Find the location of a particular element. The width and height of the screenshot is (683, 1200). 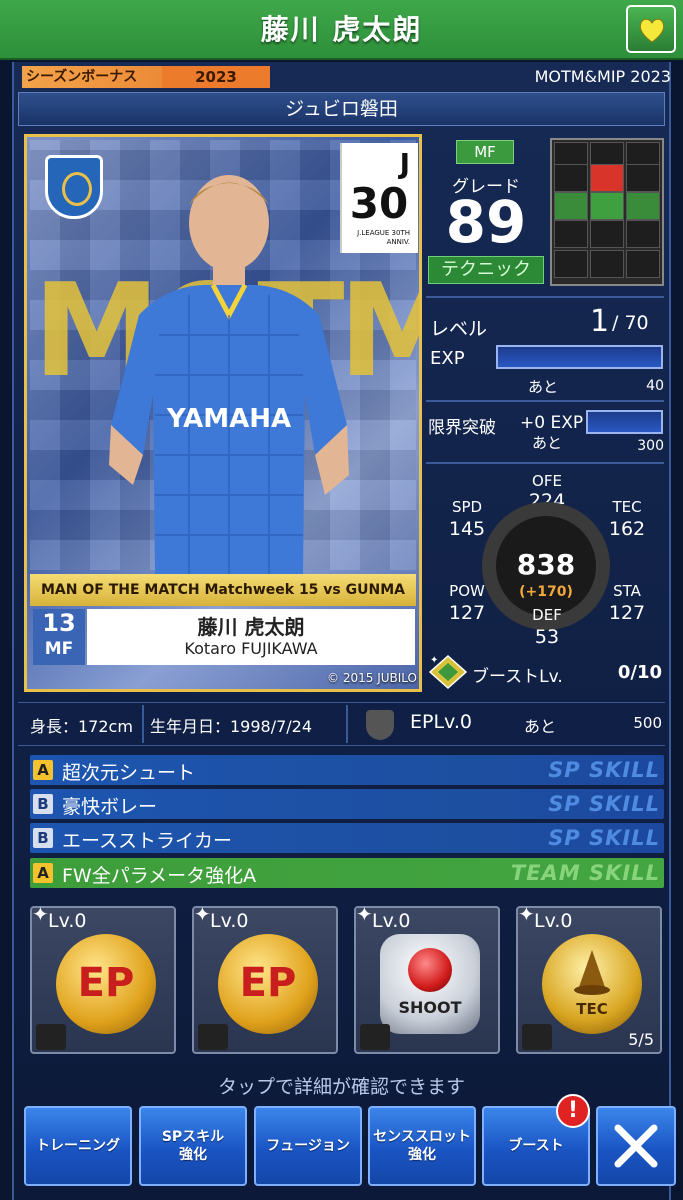

player-photo: YAMAHA is located at coordinates (229, 375).